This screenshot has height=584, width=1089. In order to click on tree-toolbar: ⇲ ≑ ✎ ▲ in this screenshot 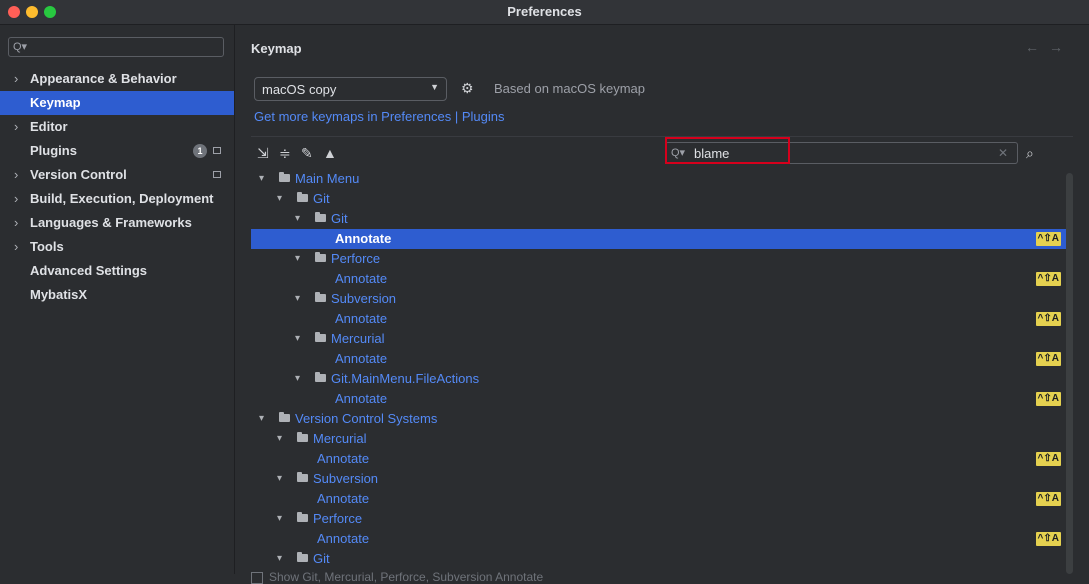, I will do `click(301, 153)`.